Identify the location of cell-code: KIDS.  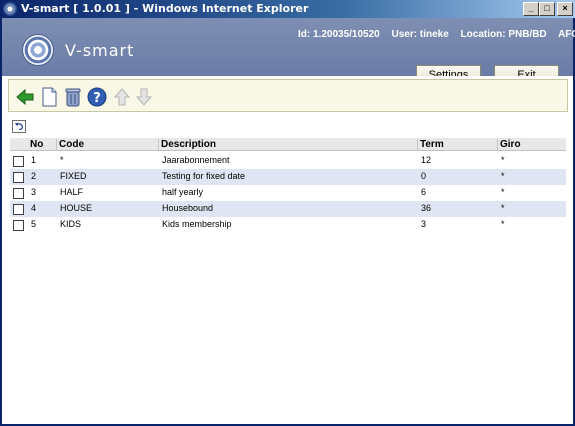
(71, 224).